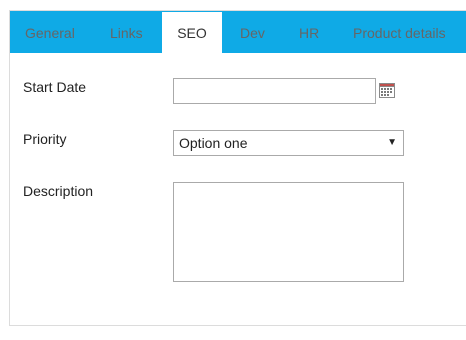 This screenshot has height=340, width=466. What do you see at coordinates (213, 143) in the screenshot?
I see `priority-selected-value: Option one` at bounding box center [213, 143].